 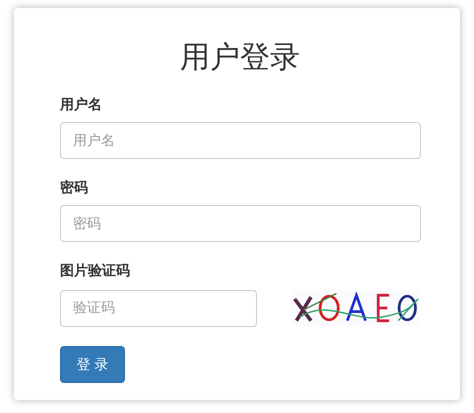 What do you see at coordinates (81, 105) in the screenshot?
I see `field-label: 用户名` at bounding box center [81, 105].